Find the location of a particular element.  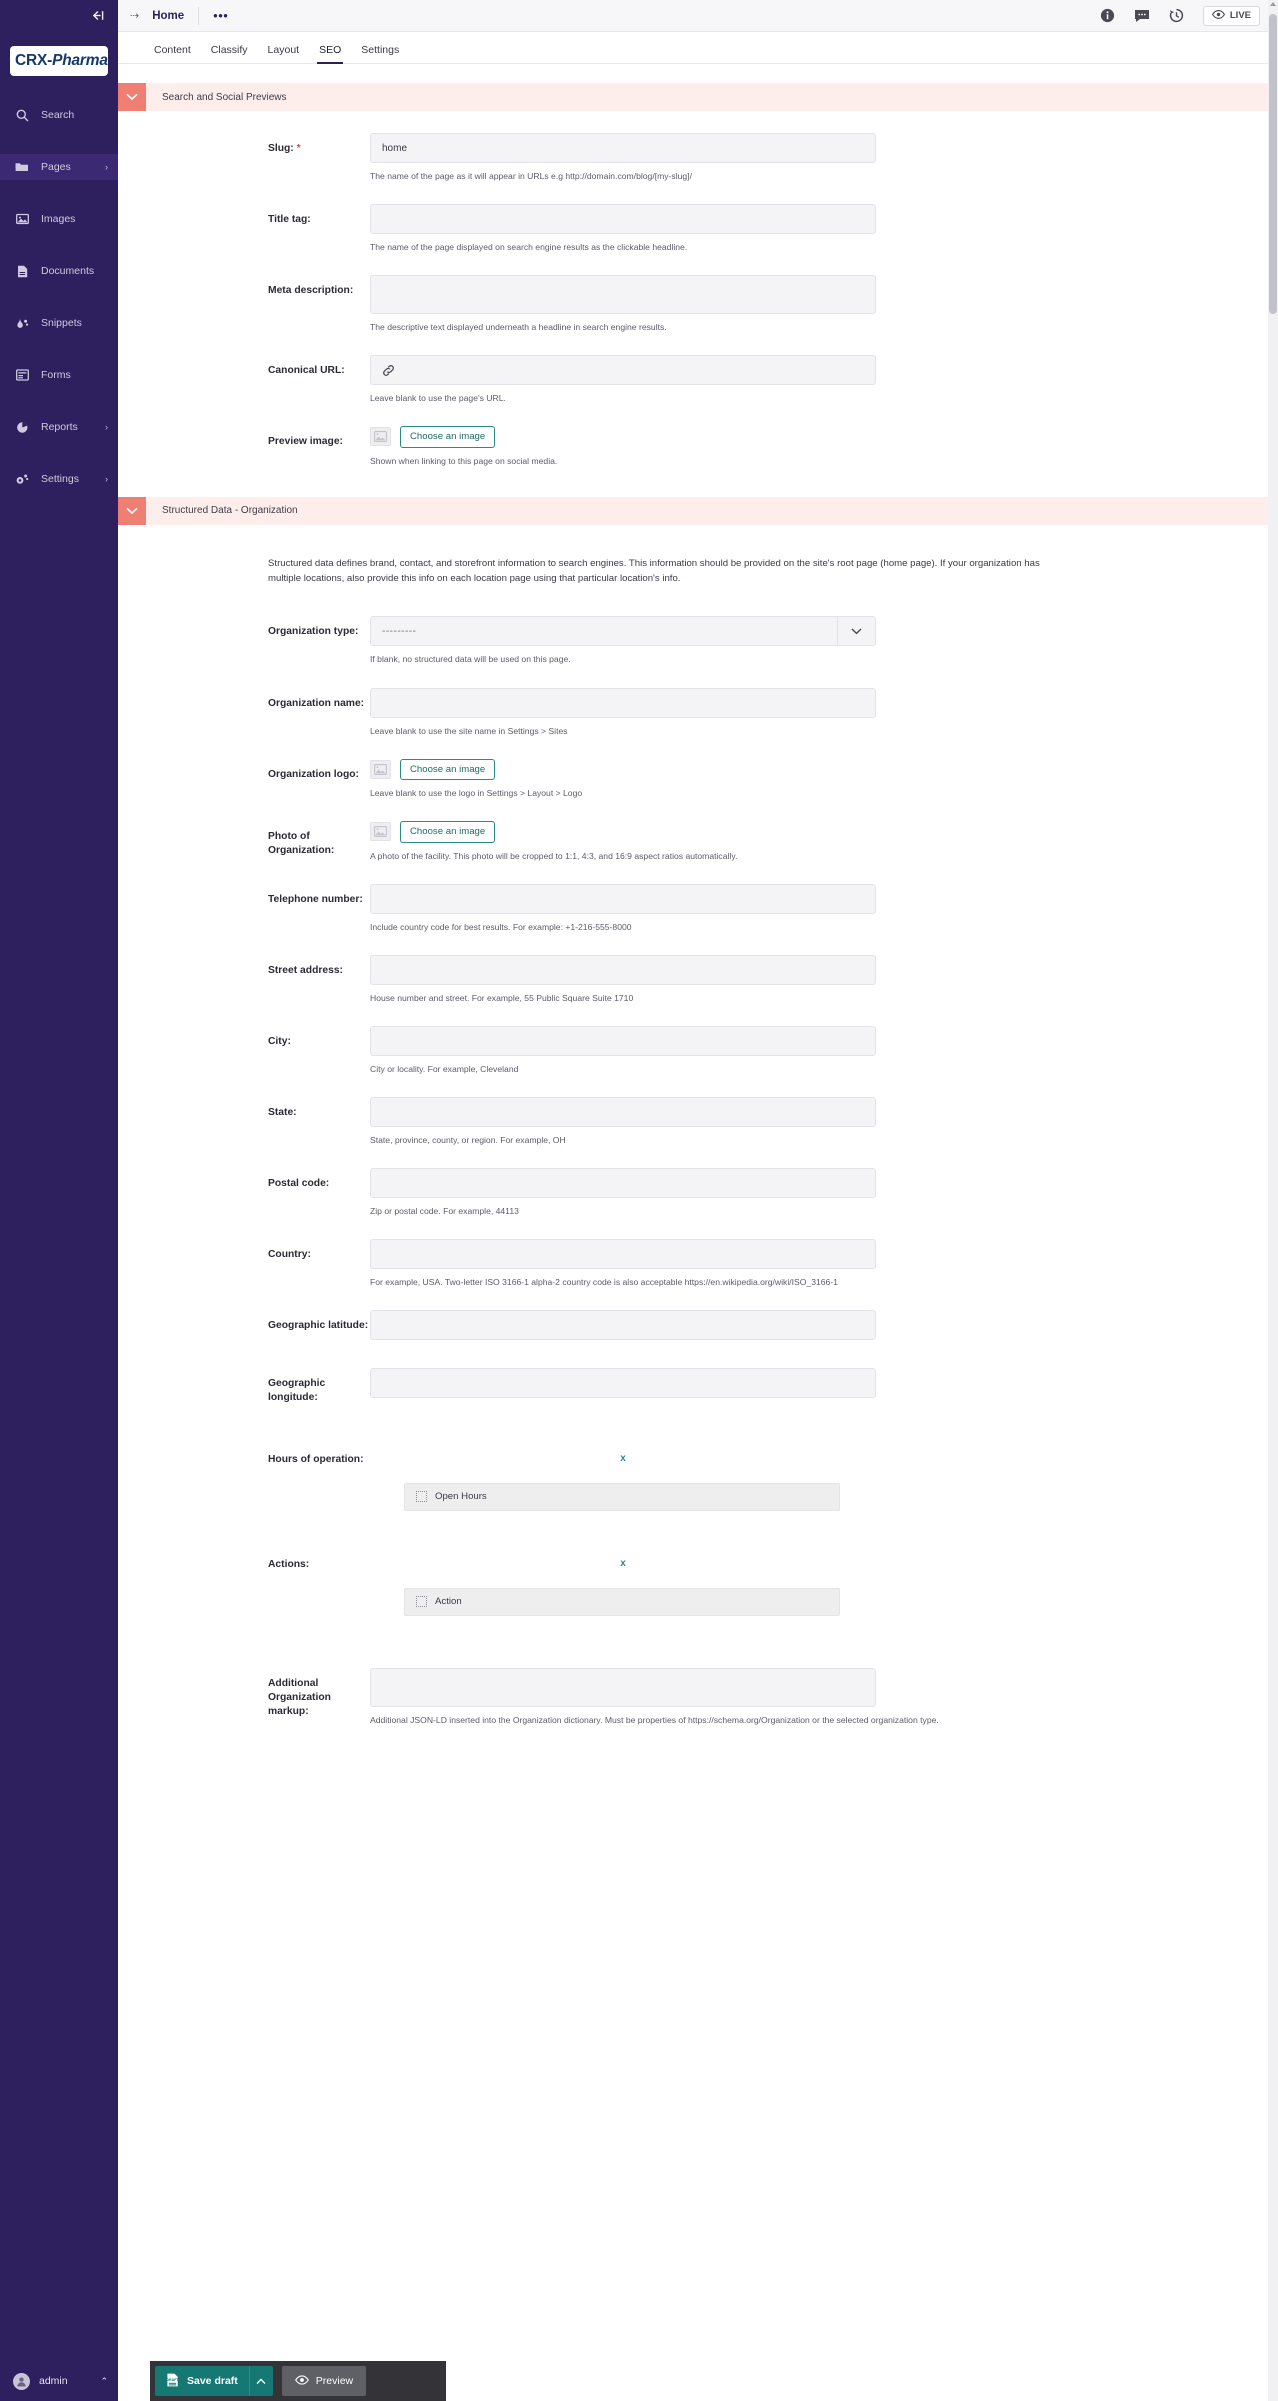

block-action: Action is located at coordinates (622, 1601).